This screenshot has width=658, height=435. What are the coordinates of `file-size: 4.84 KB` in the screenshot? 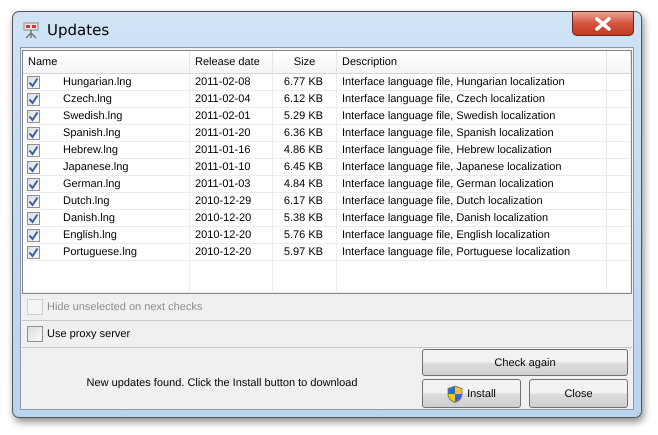 It's located at (303, 184).